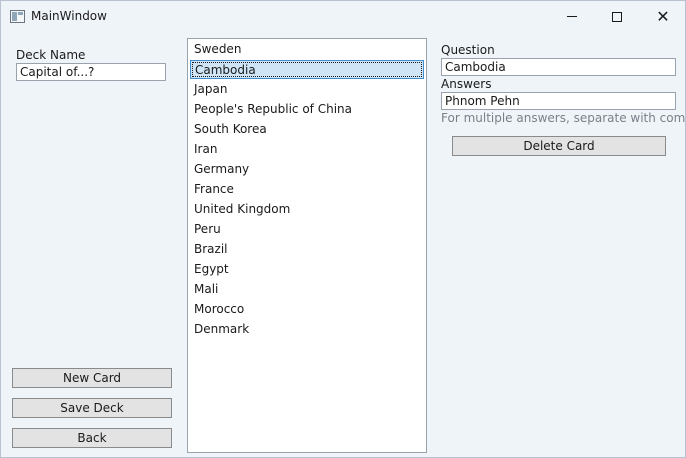 This screenshot has width=686, height=458. I want to click on card-list-item: Sweden, so click(307, 49).